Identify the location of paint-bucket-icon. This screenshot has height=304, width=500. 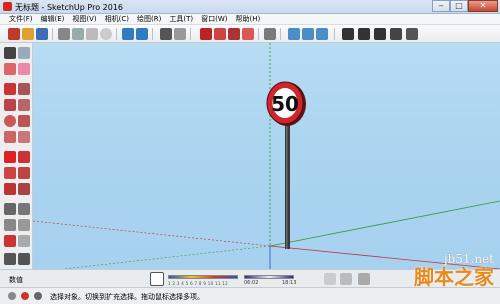
(10, 69).